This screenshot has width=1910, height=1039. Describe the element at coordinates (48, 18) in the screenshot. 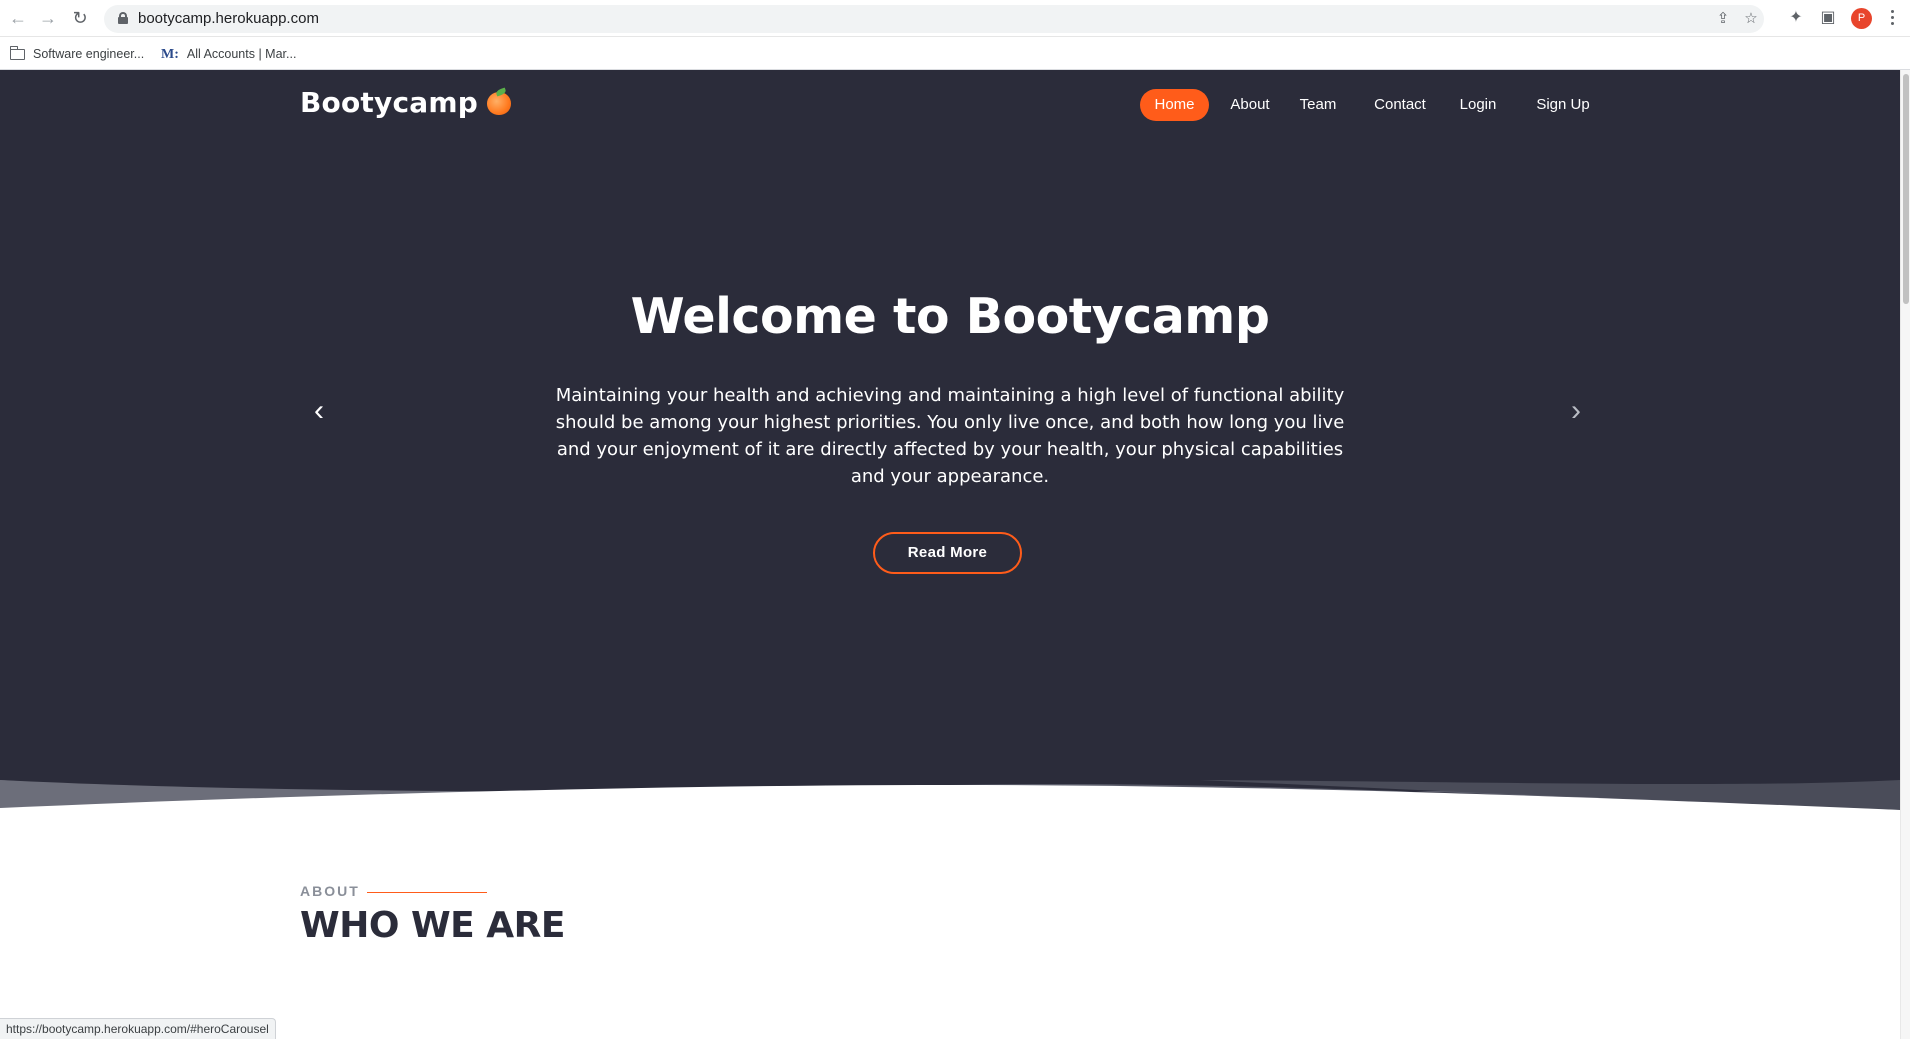

I see `forward-arrow-icon: →` at that location.